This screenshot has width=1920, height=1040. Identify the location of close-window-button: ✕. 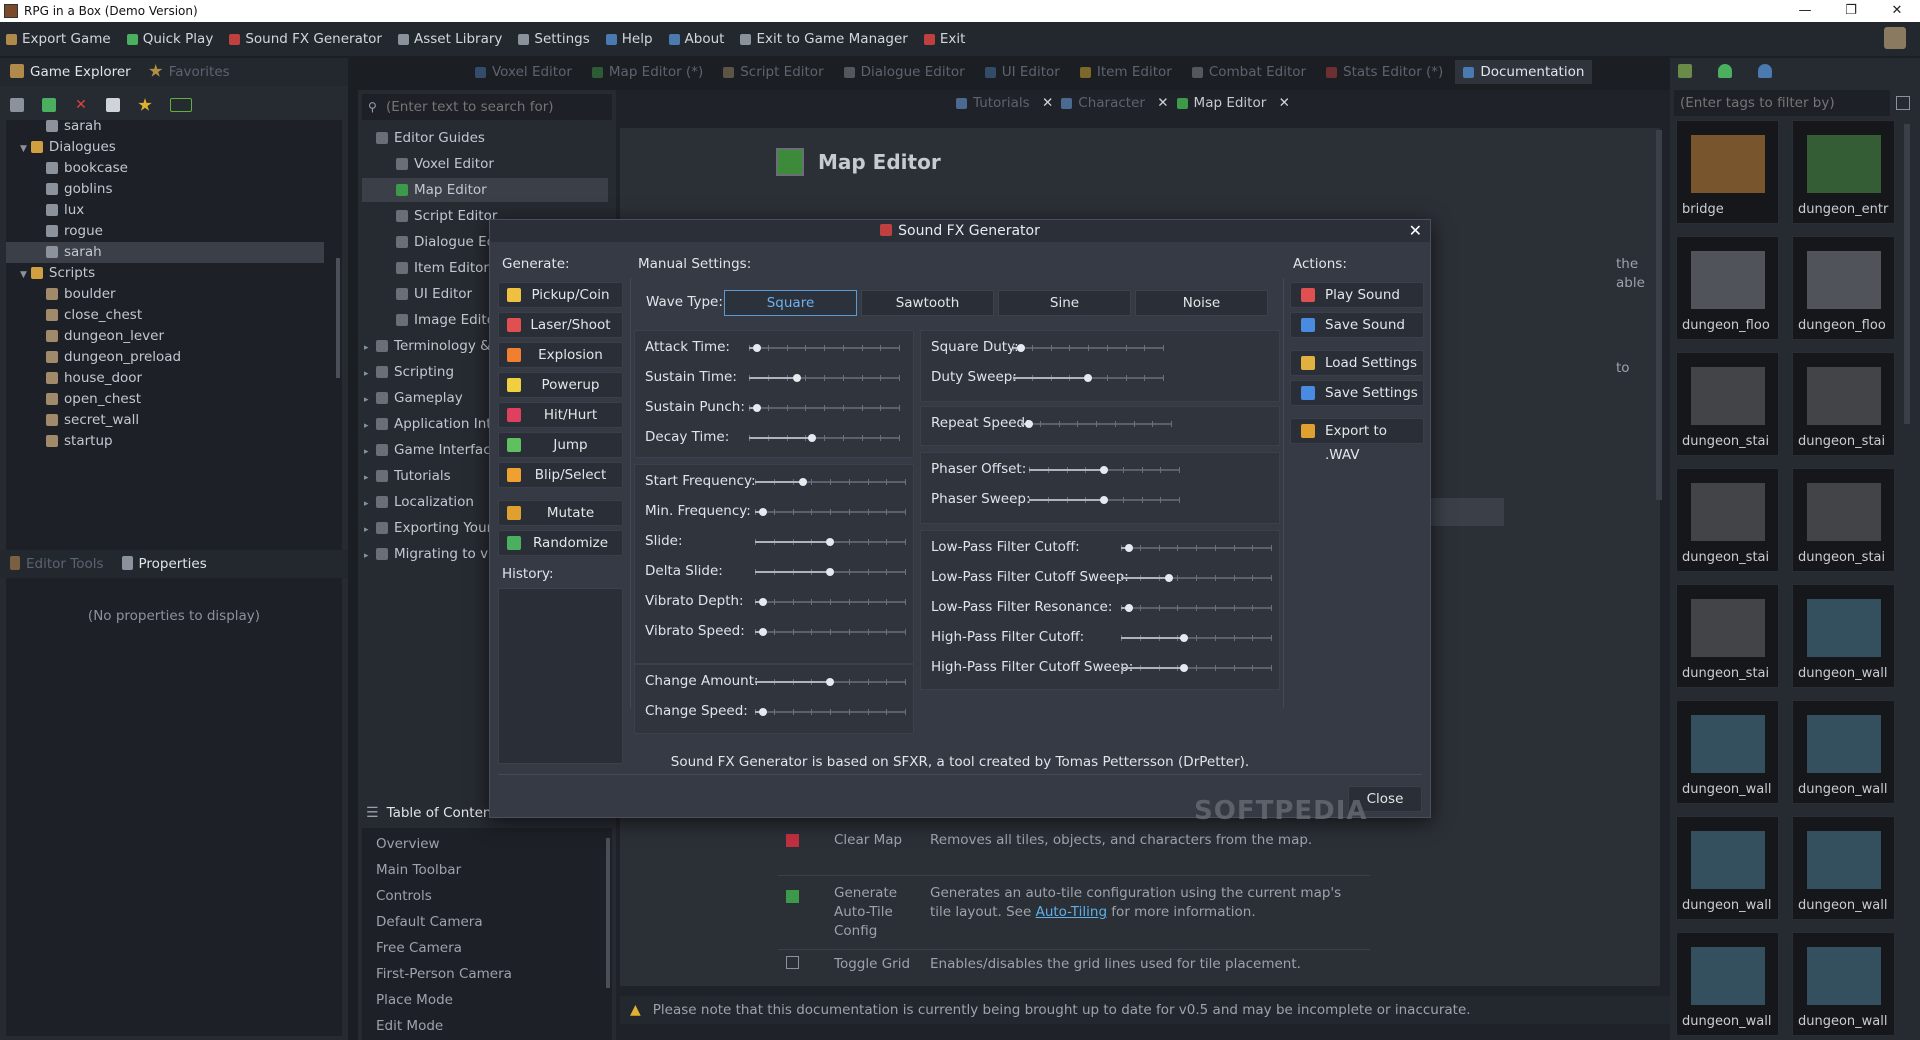
(1897, 11).